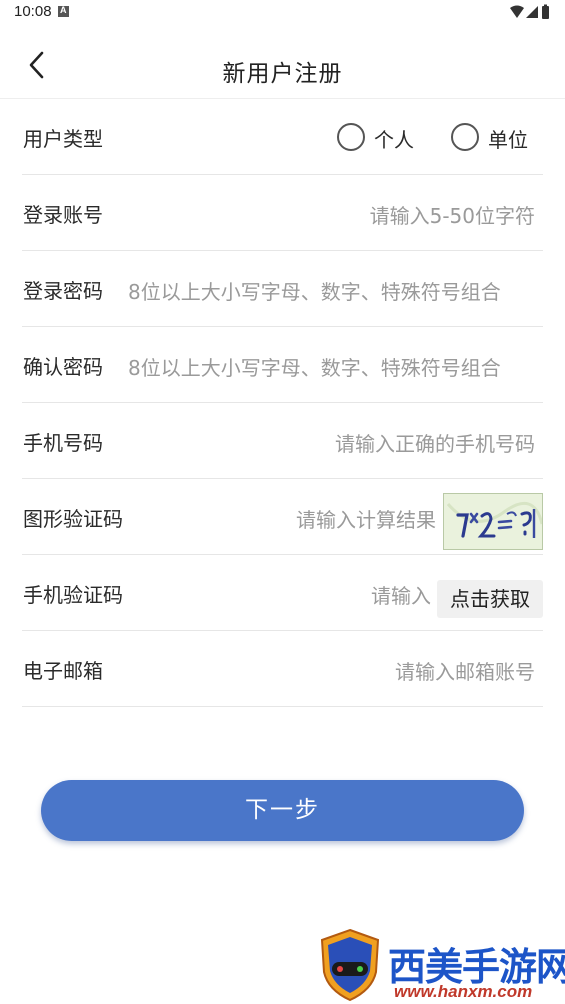 This screenshot has width=565, height=1004. I want to click on page-title: 新用户注册, so click(282, 74).